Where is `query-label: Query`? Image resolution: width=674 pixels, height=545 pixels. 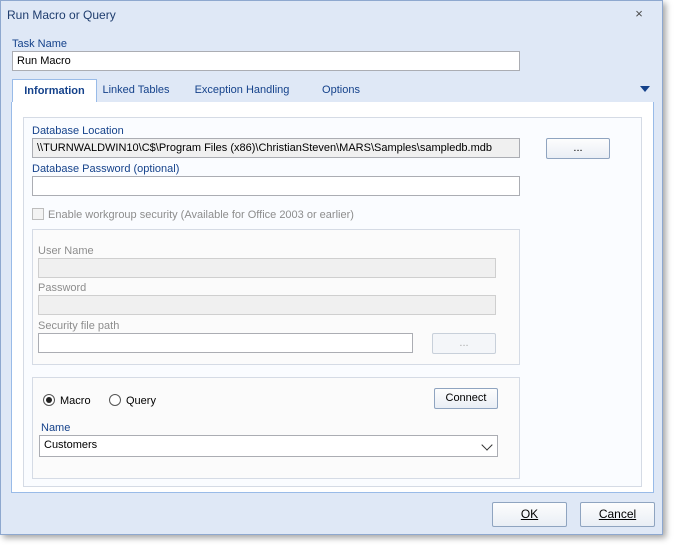 query-label: Query is located at coordinates (141, 401).